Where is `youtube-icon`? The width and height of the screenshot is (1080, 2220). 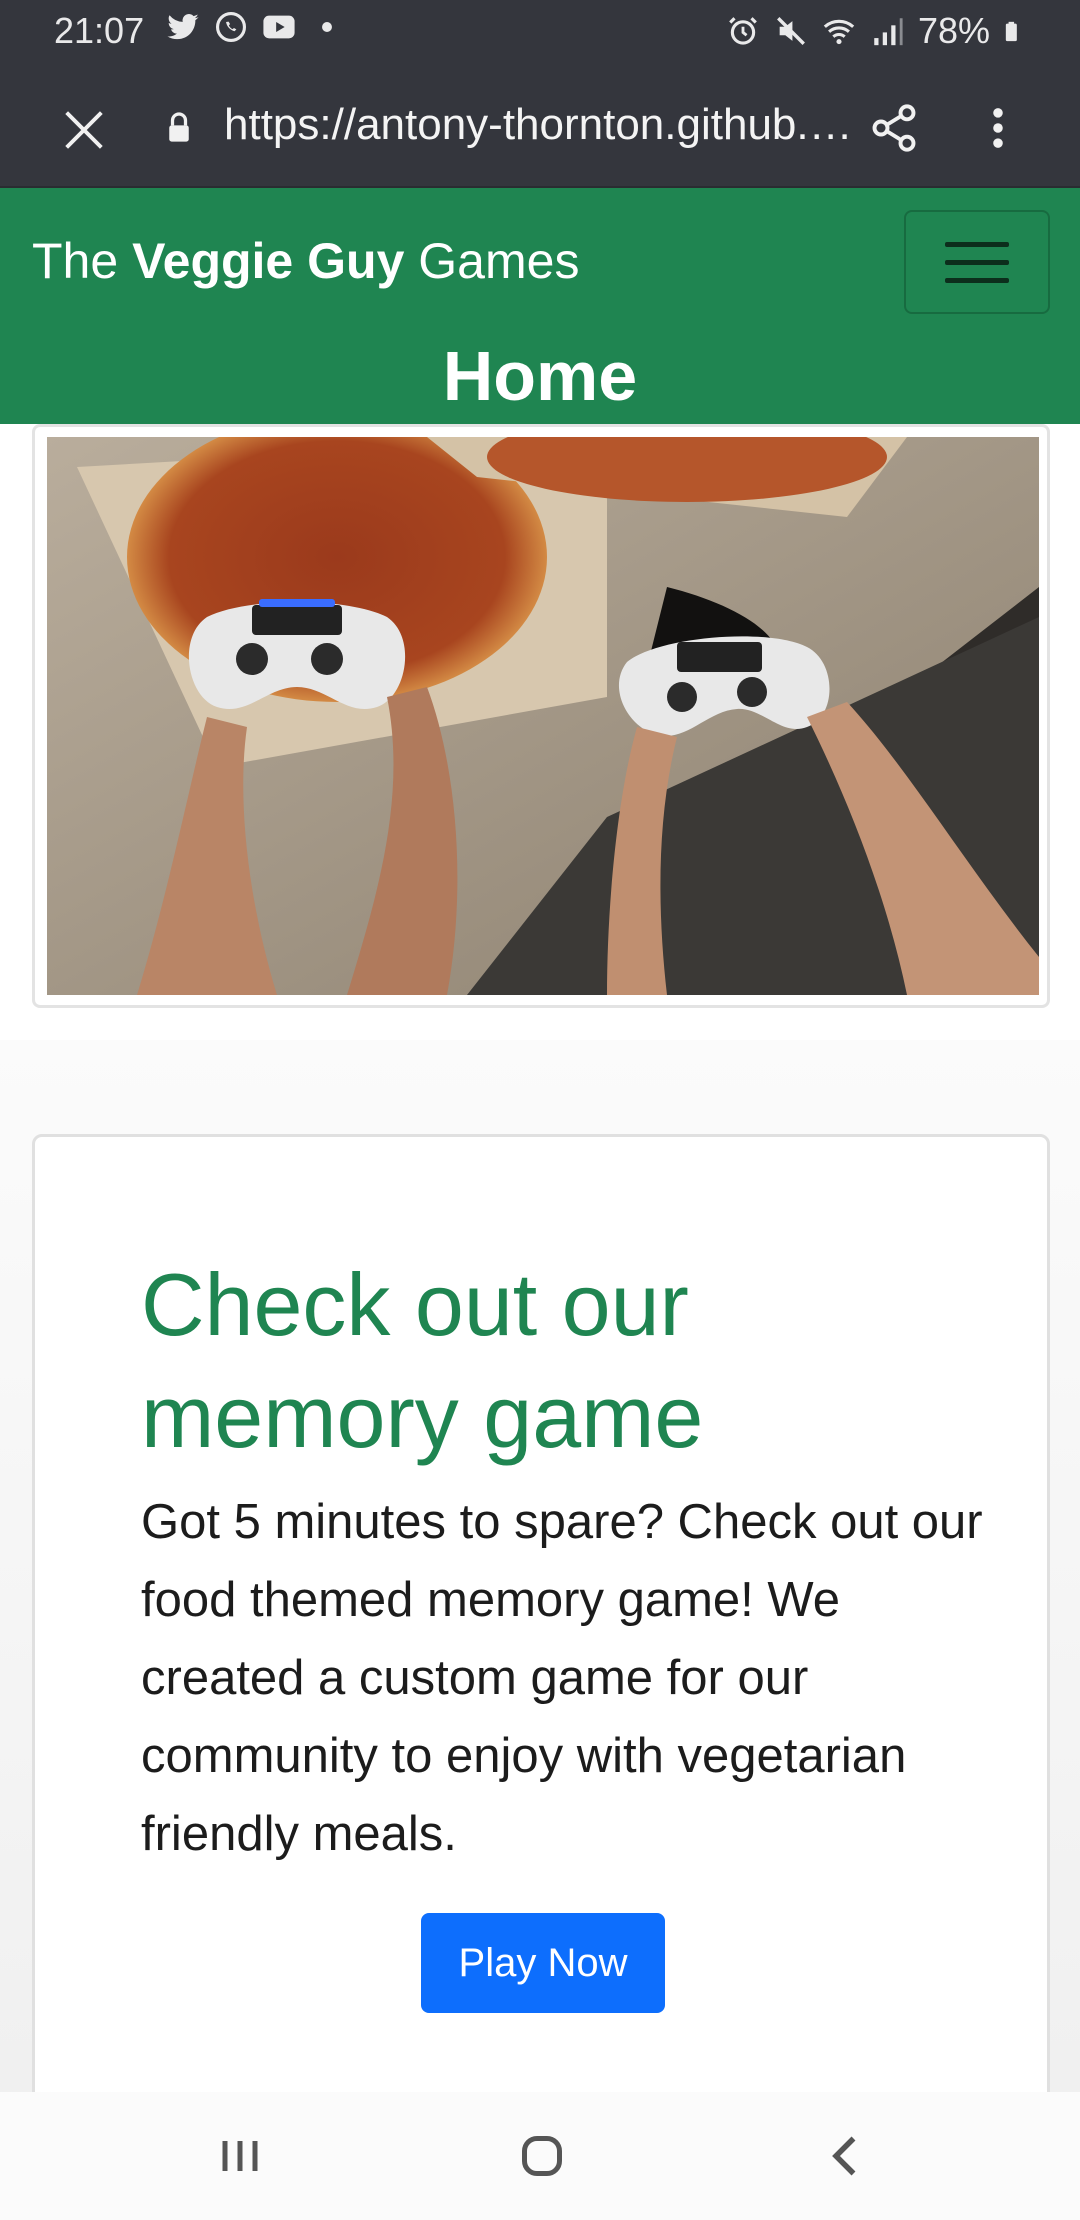
youtube-icon is located at coordinates (279, 27).